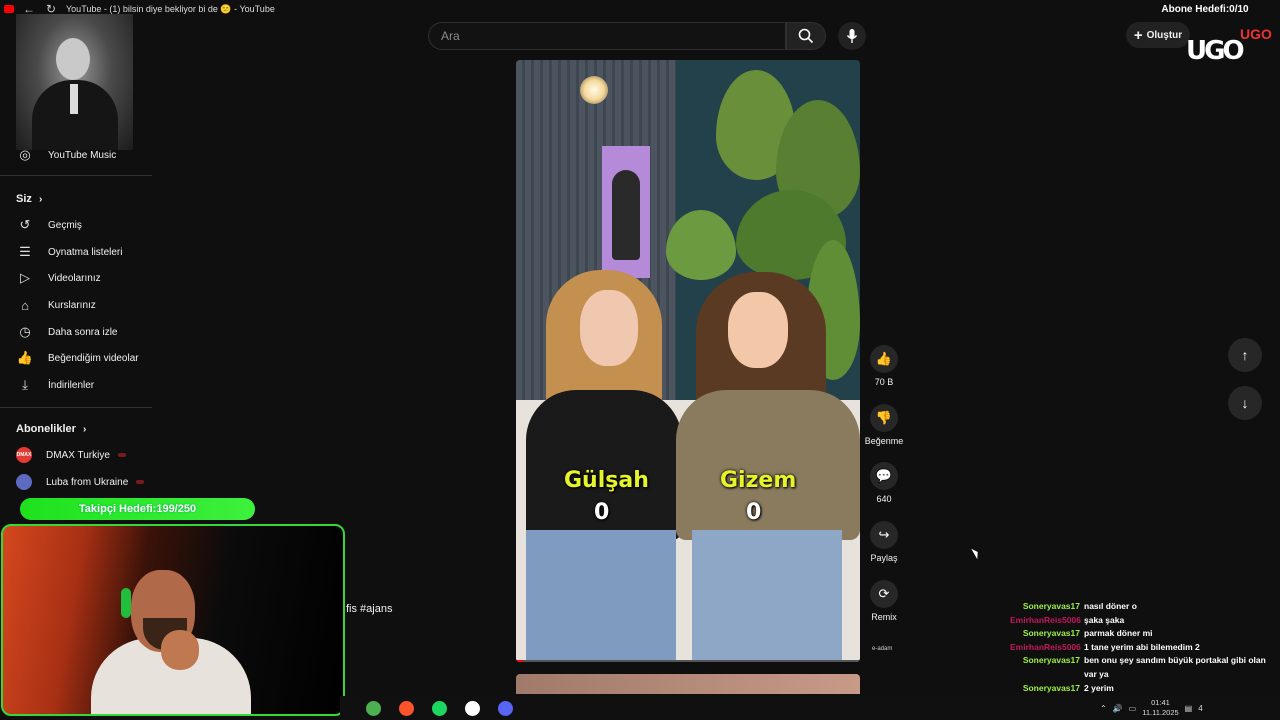 This screenshot has width=1280, height=720. I want to click on download-icon: ⤓, so click(25, 384).